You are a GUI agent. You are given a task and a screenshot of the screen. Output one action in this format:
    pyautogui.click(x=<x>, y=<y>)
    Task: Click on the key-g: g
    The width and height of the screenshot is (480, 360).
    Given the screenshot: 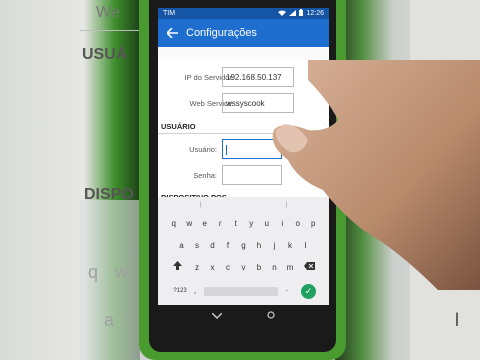 What is the action you would take?
    pyautogui.click(x=244, y=246)
    